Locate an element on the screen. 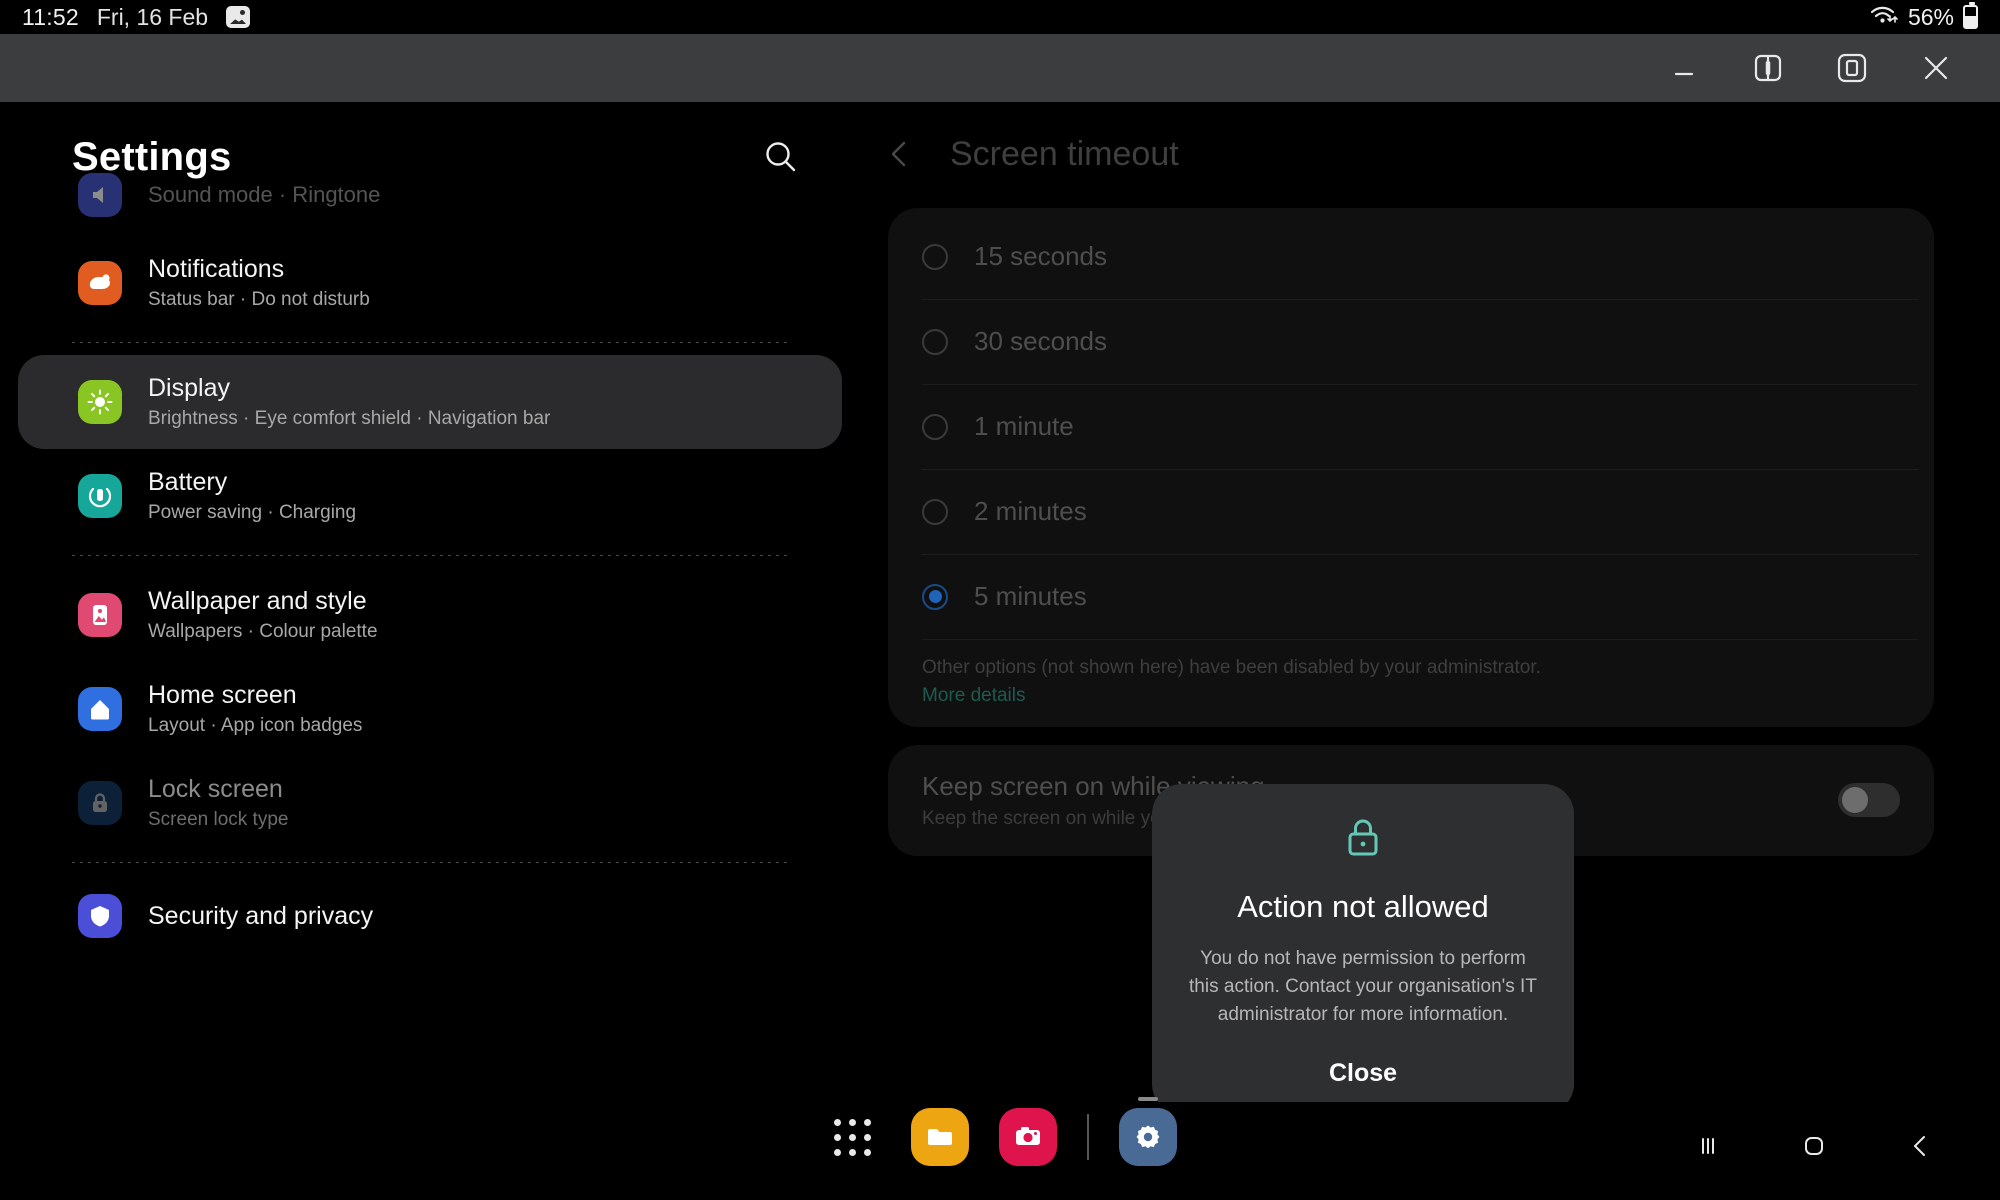 The image size is (2000, 1200). timeout-option-row: 2 minutes is located at coordinates (1411, 511).